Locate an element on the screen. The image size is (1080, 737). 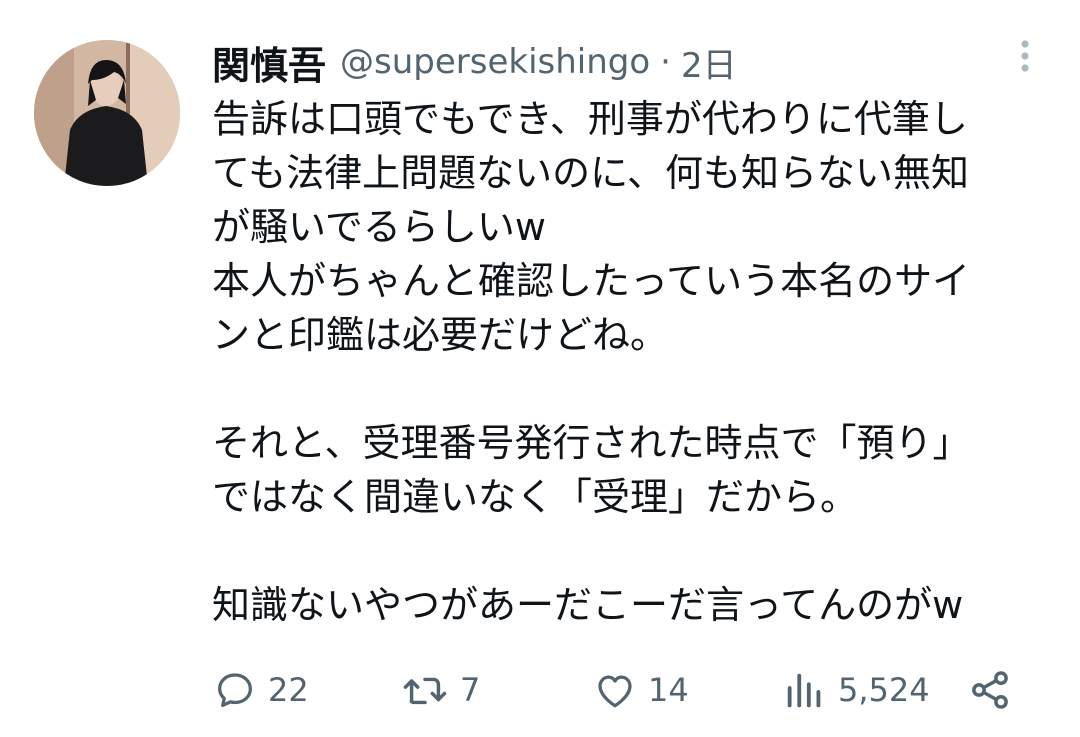
tweet-text-line: 知識ないやつがあーだこーだ言ってんのがw is located at coordinates (588, 605).